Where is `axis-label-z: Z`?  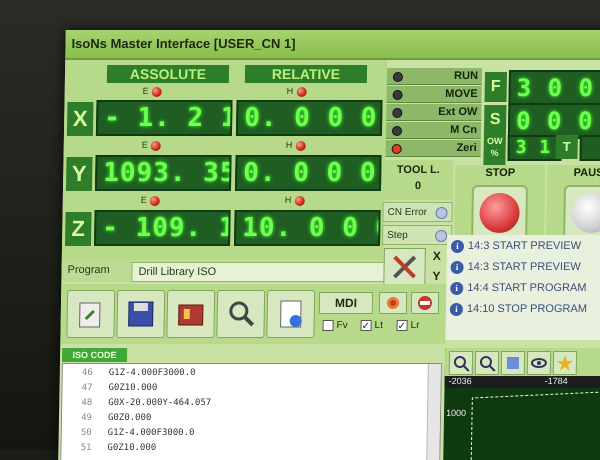 axis-label-z: Z is located at coordinates (78, 229).